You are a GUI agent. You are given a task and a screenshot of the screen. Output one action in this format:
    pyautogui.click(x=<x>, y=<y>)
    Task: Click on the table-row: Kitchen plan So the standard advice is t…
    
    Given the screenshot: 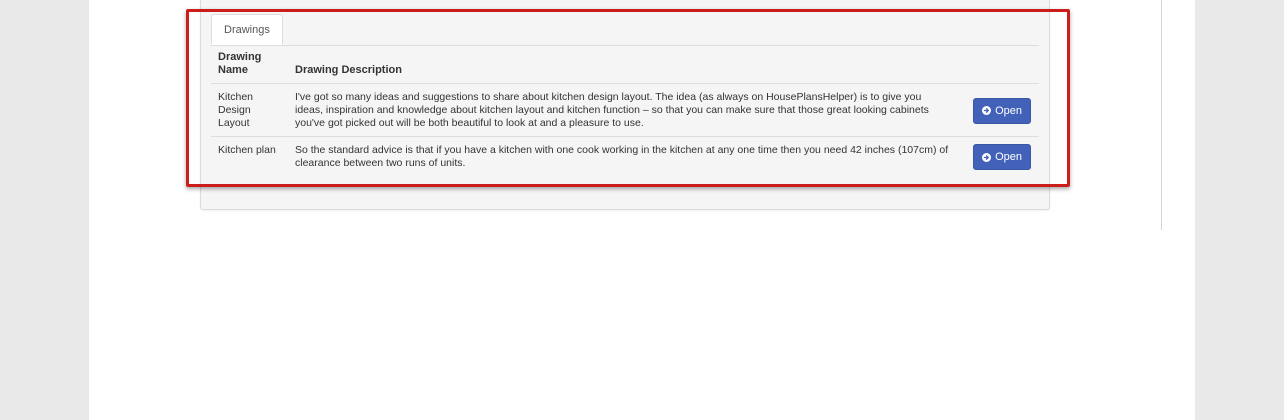 What is the action you would take?
    pyautogui.click(x=625, y=157)
    